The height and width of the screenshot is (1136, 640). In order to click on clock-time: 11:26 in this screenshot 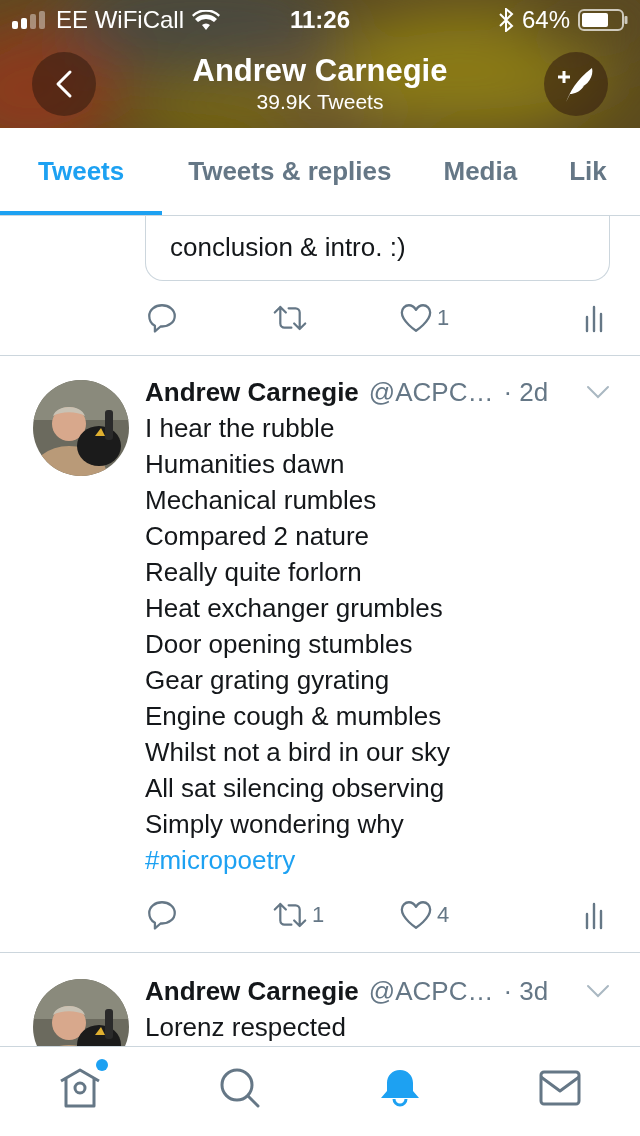, I will do `click(320, 20)`.